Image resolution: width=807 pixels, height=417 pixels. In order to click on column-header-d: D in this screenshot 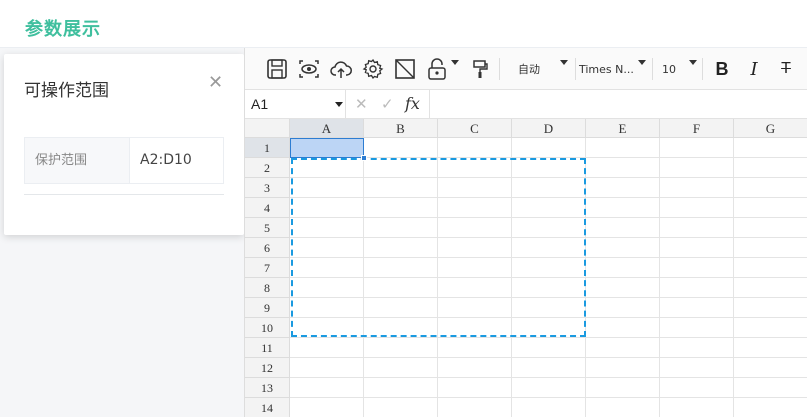, I will do `click(549, 128)`.